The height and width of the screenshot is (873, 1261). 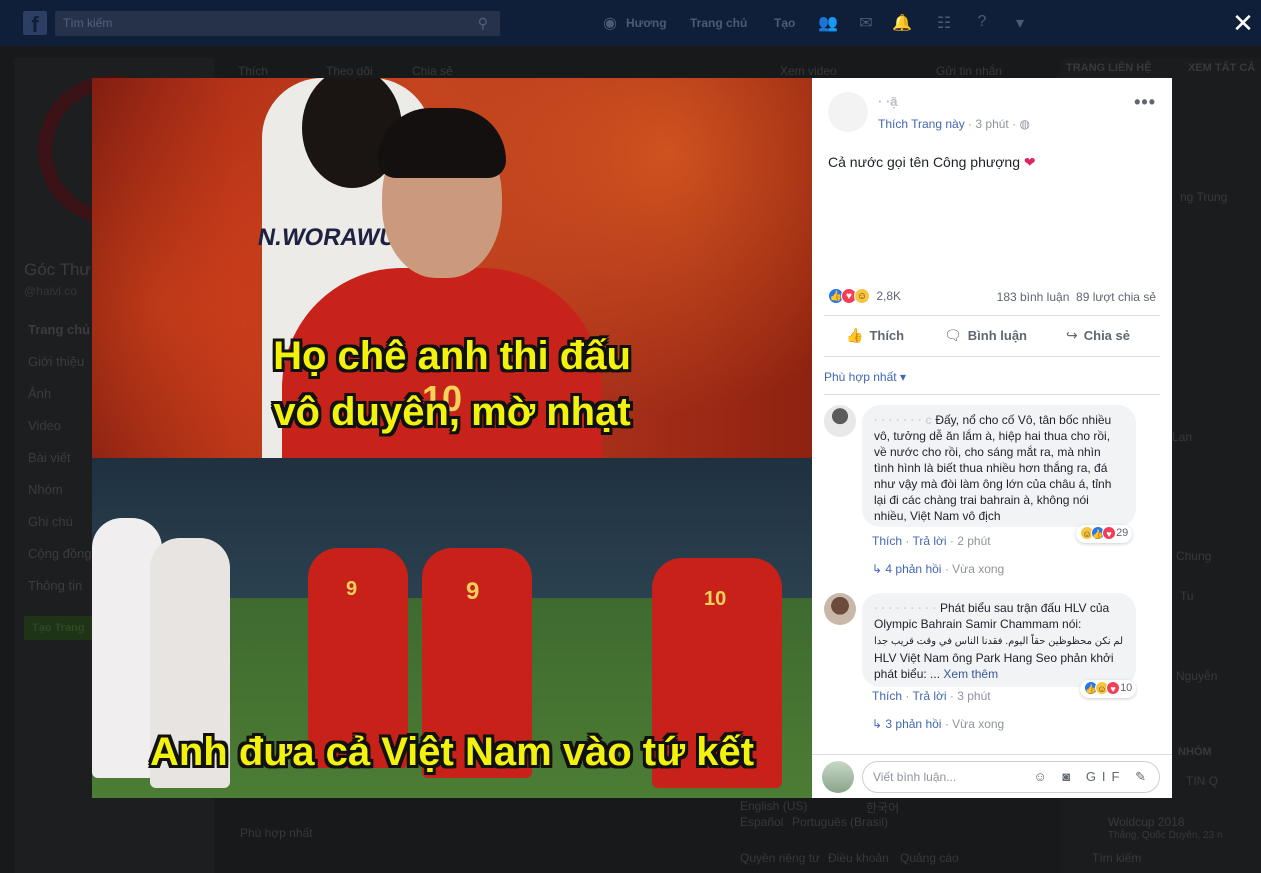 I want to click on search-input: Tìm kiếm ⚲, so click(x=277, y=23).